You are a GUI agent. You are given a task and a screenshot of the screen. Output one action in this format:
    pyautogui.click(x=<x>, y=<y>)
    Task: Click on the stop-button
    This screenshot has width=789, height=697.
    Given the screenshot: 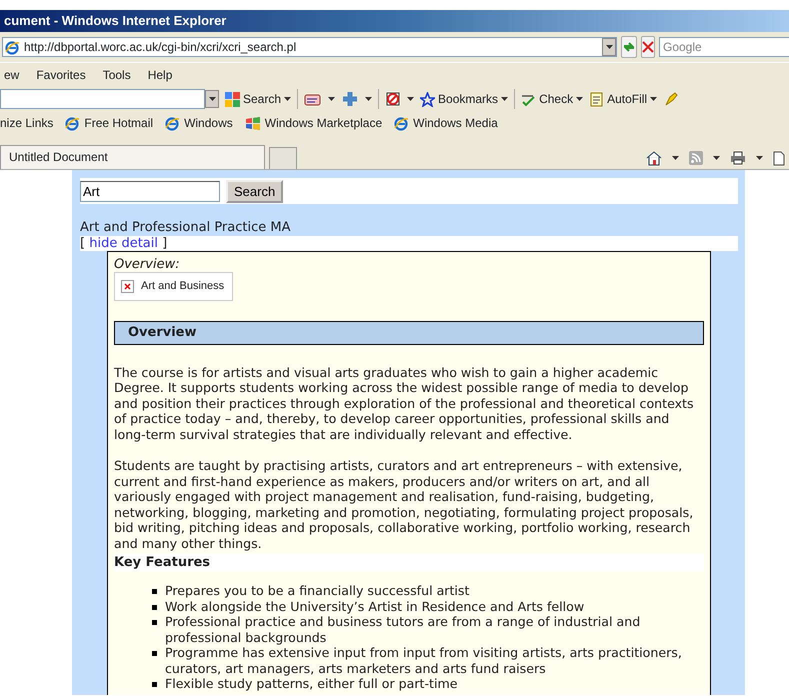 What is the action you would take?
    pyautogui.click(x=648, y=47)
    